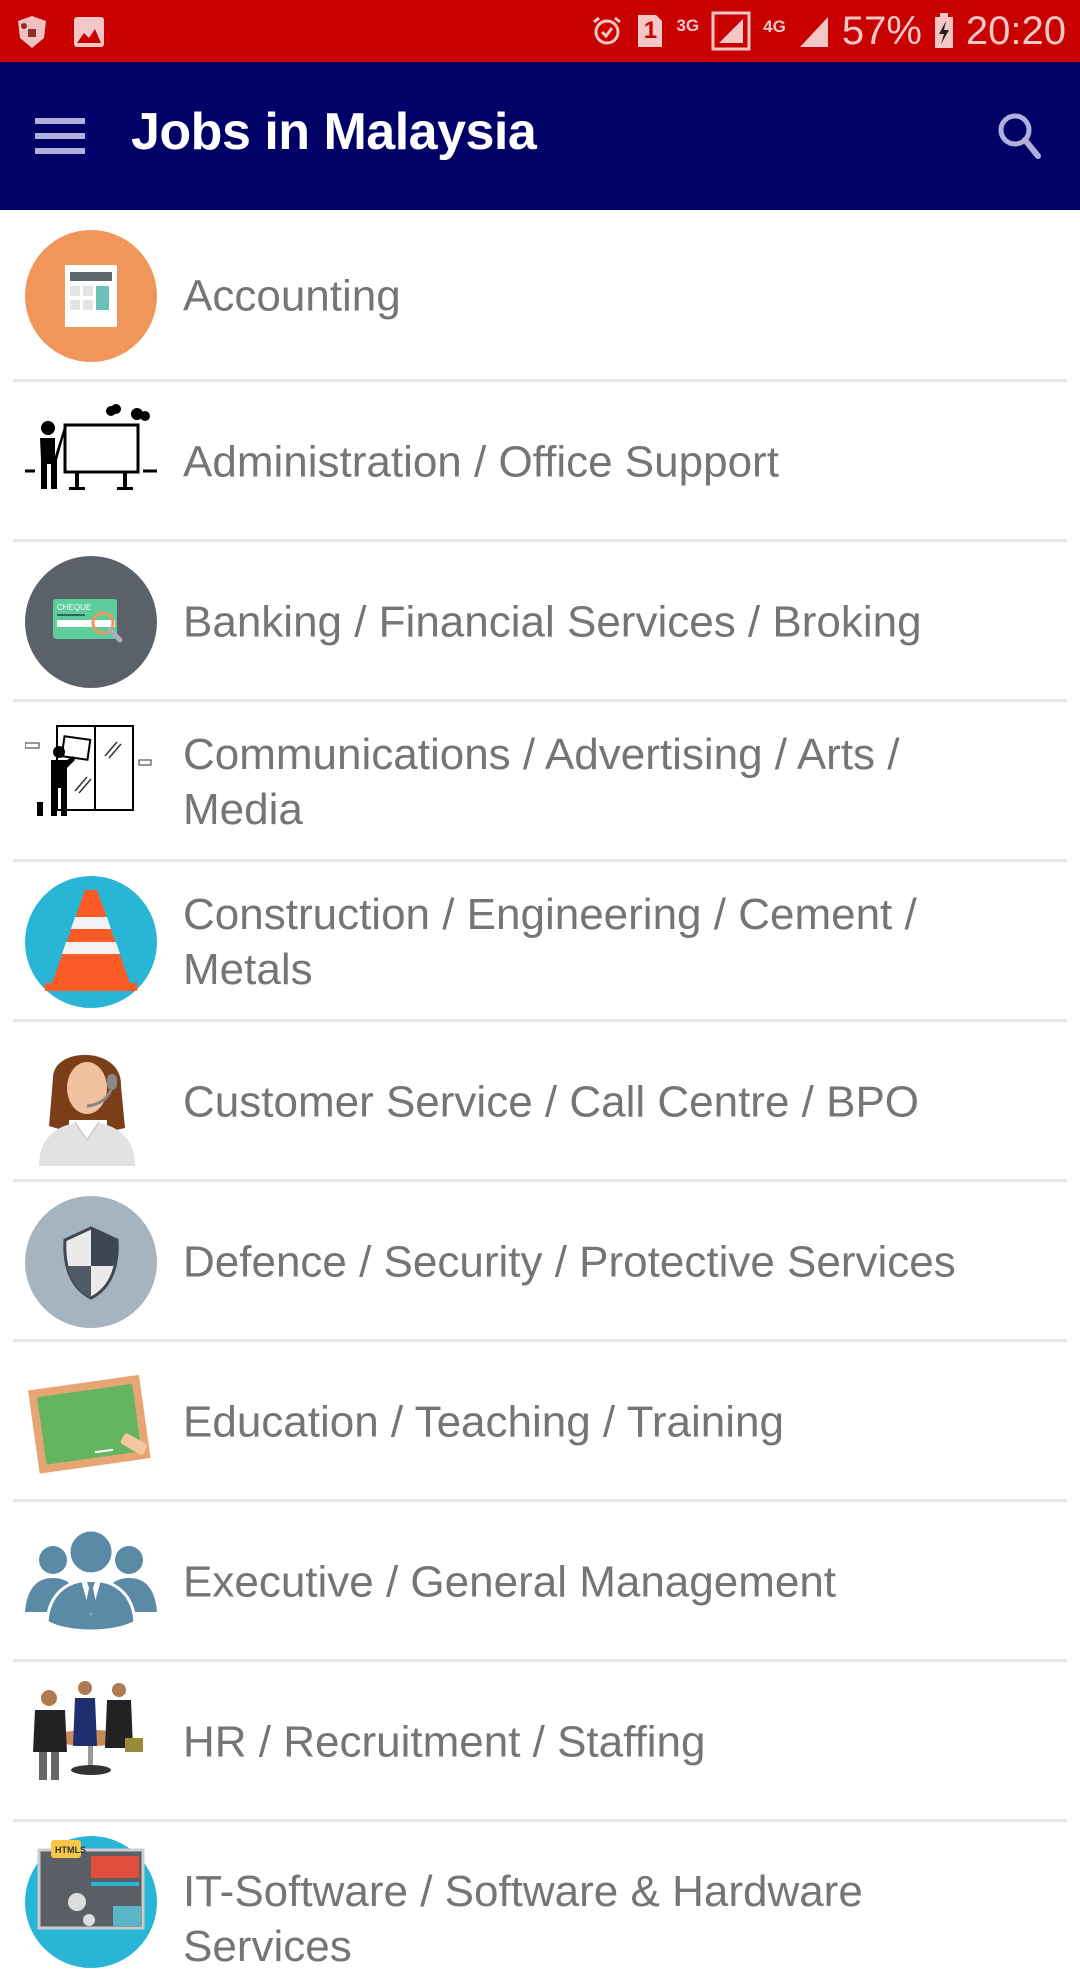 Image resolution: width=1080 pixels, height=1982 pixels. I want to click on hamburger-menu-icon, so click(51, 136).